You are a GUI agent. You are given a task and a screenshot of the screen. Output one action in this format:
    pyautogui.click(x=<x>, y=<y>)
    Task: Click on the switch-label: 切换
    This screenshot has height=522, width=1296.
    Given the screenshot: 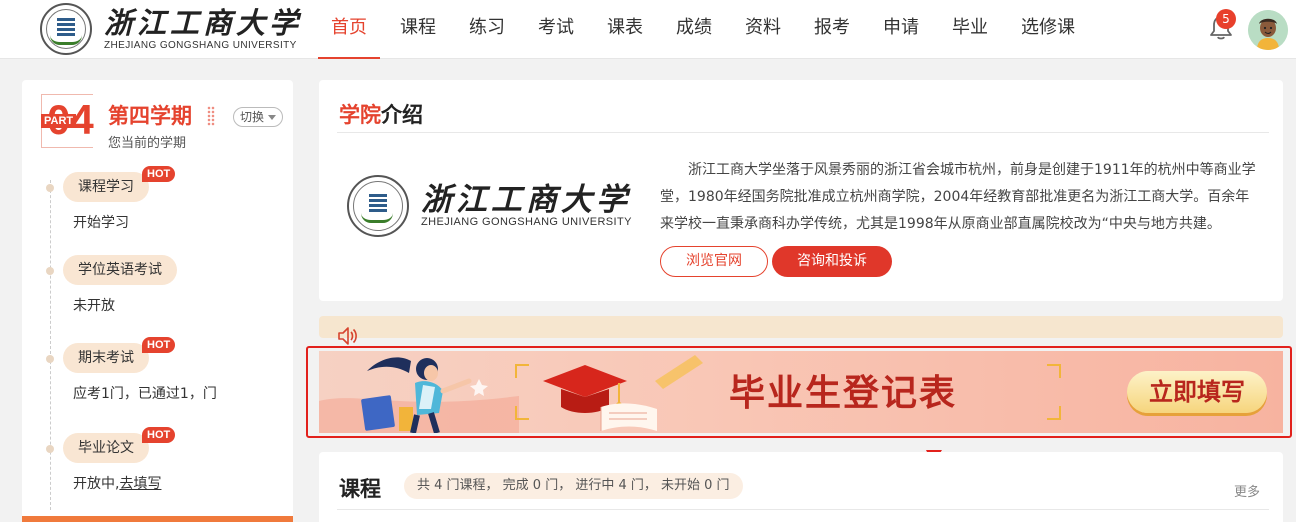 What is the action you would take?
    pyautogui.click(x=252, y=117)
    